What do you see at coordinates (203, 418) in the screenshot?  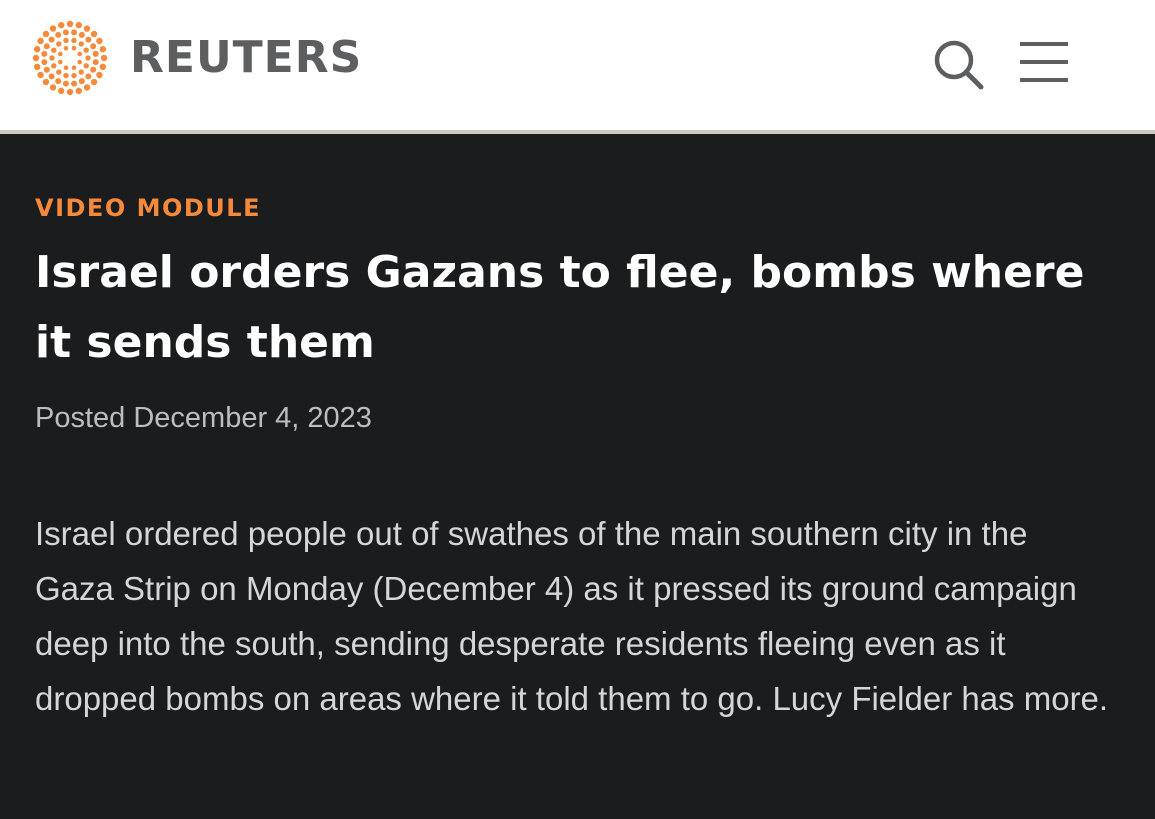 I see `posted-date: Posted December 4, 2023` at bounding box center [203, 418].